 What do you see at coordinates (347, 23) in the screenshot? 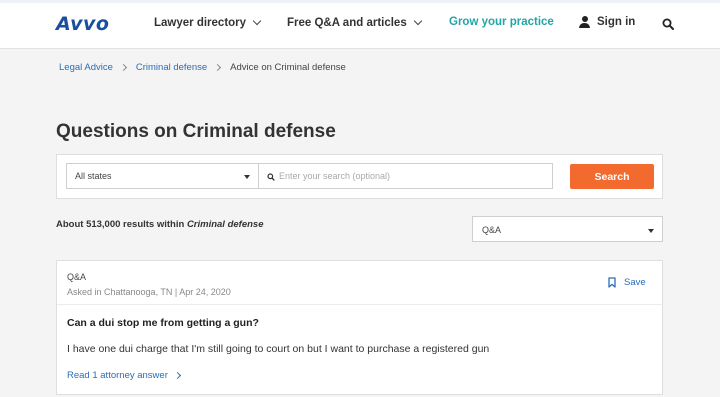
I see `nav-free-qa-label: Free Q&A and articles` at bounding box center [347, 23].